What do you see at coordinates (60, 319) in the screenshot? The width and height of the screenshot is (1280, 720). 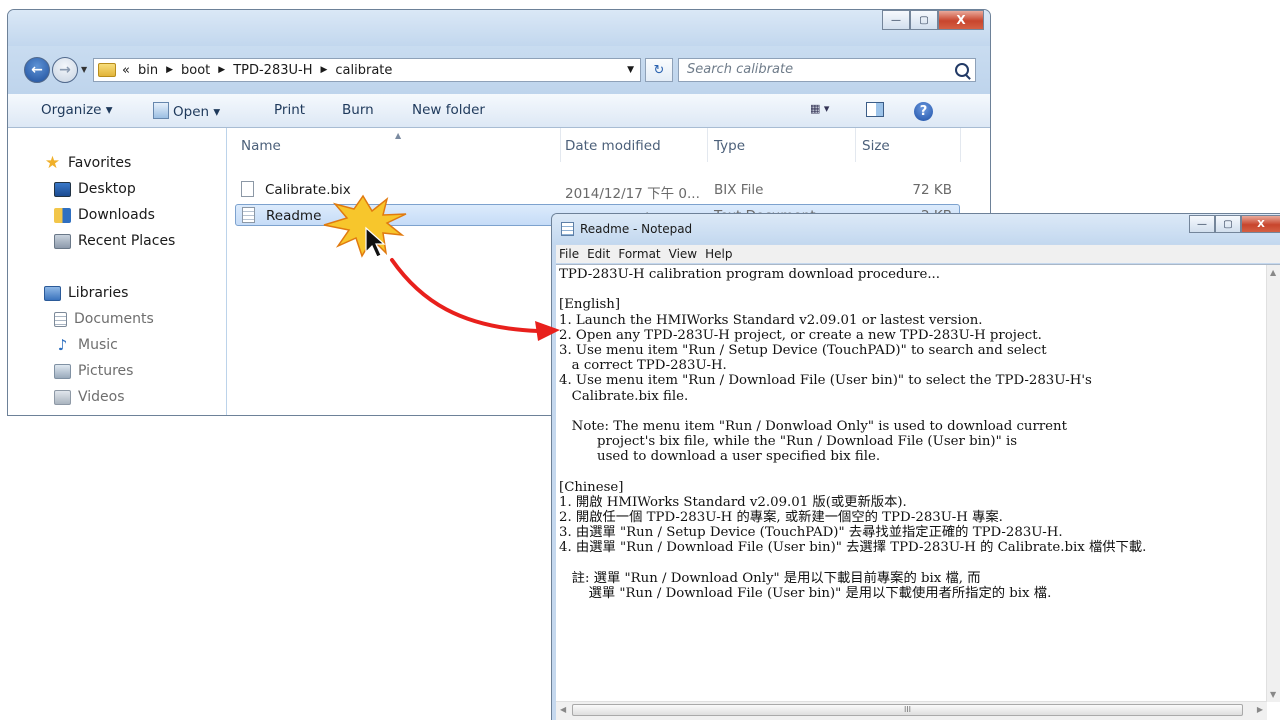 I see `documents-icon` at bounding box center [60, 319].